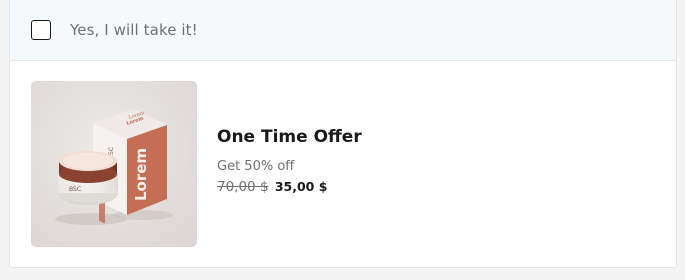 The image size is (685, 280). I want to click on discount-text: Get 50% off, so click(256, 166).